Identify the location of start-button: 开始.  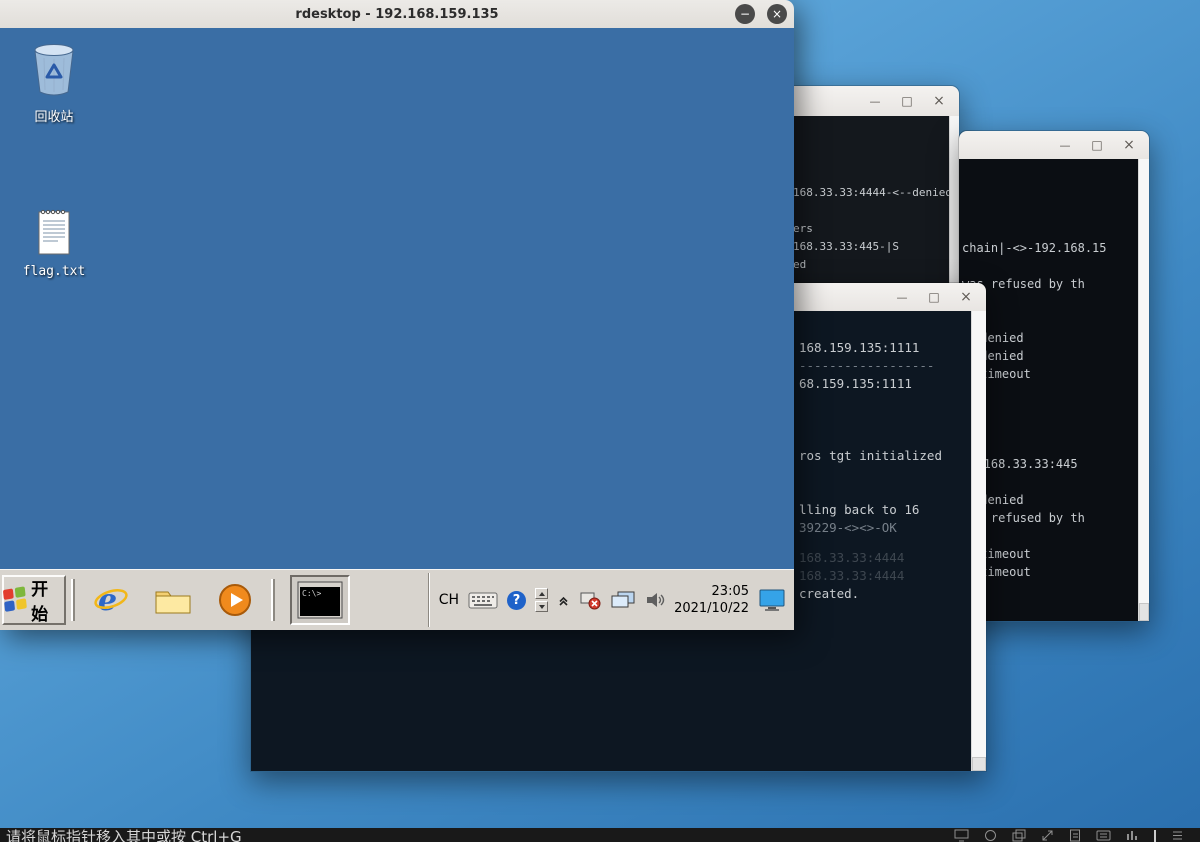
(34, 600).